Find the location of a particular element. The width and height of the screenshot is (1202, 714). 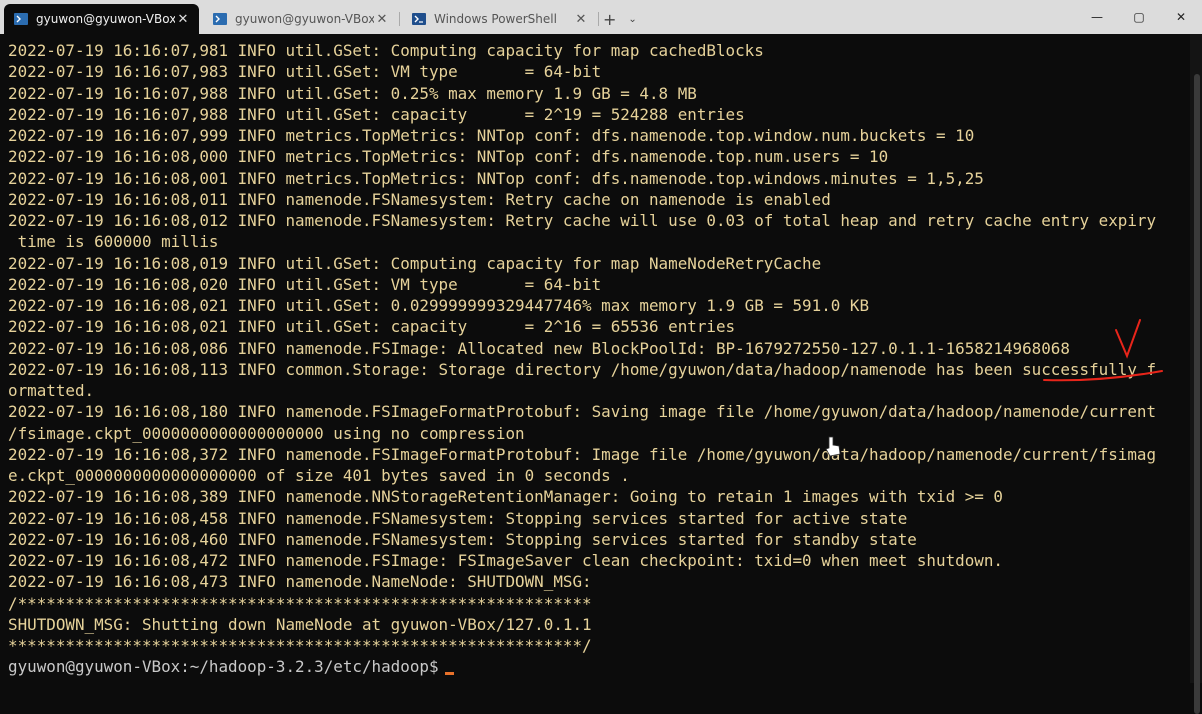

tab-3: Windows PowerShell ✕ is located at coordinates (500, 19).